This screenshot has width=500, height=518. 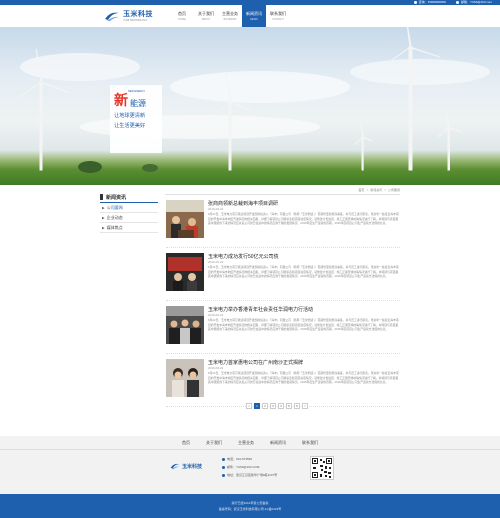 I want to click on news-title: 玉米电力首家惠电公司在广州南沙正式揭牌, so click(x=255, y=362).